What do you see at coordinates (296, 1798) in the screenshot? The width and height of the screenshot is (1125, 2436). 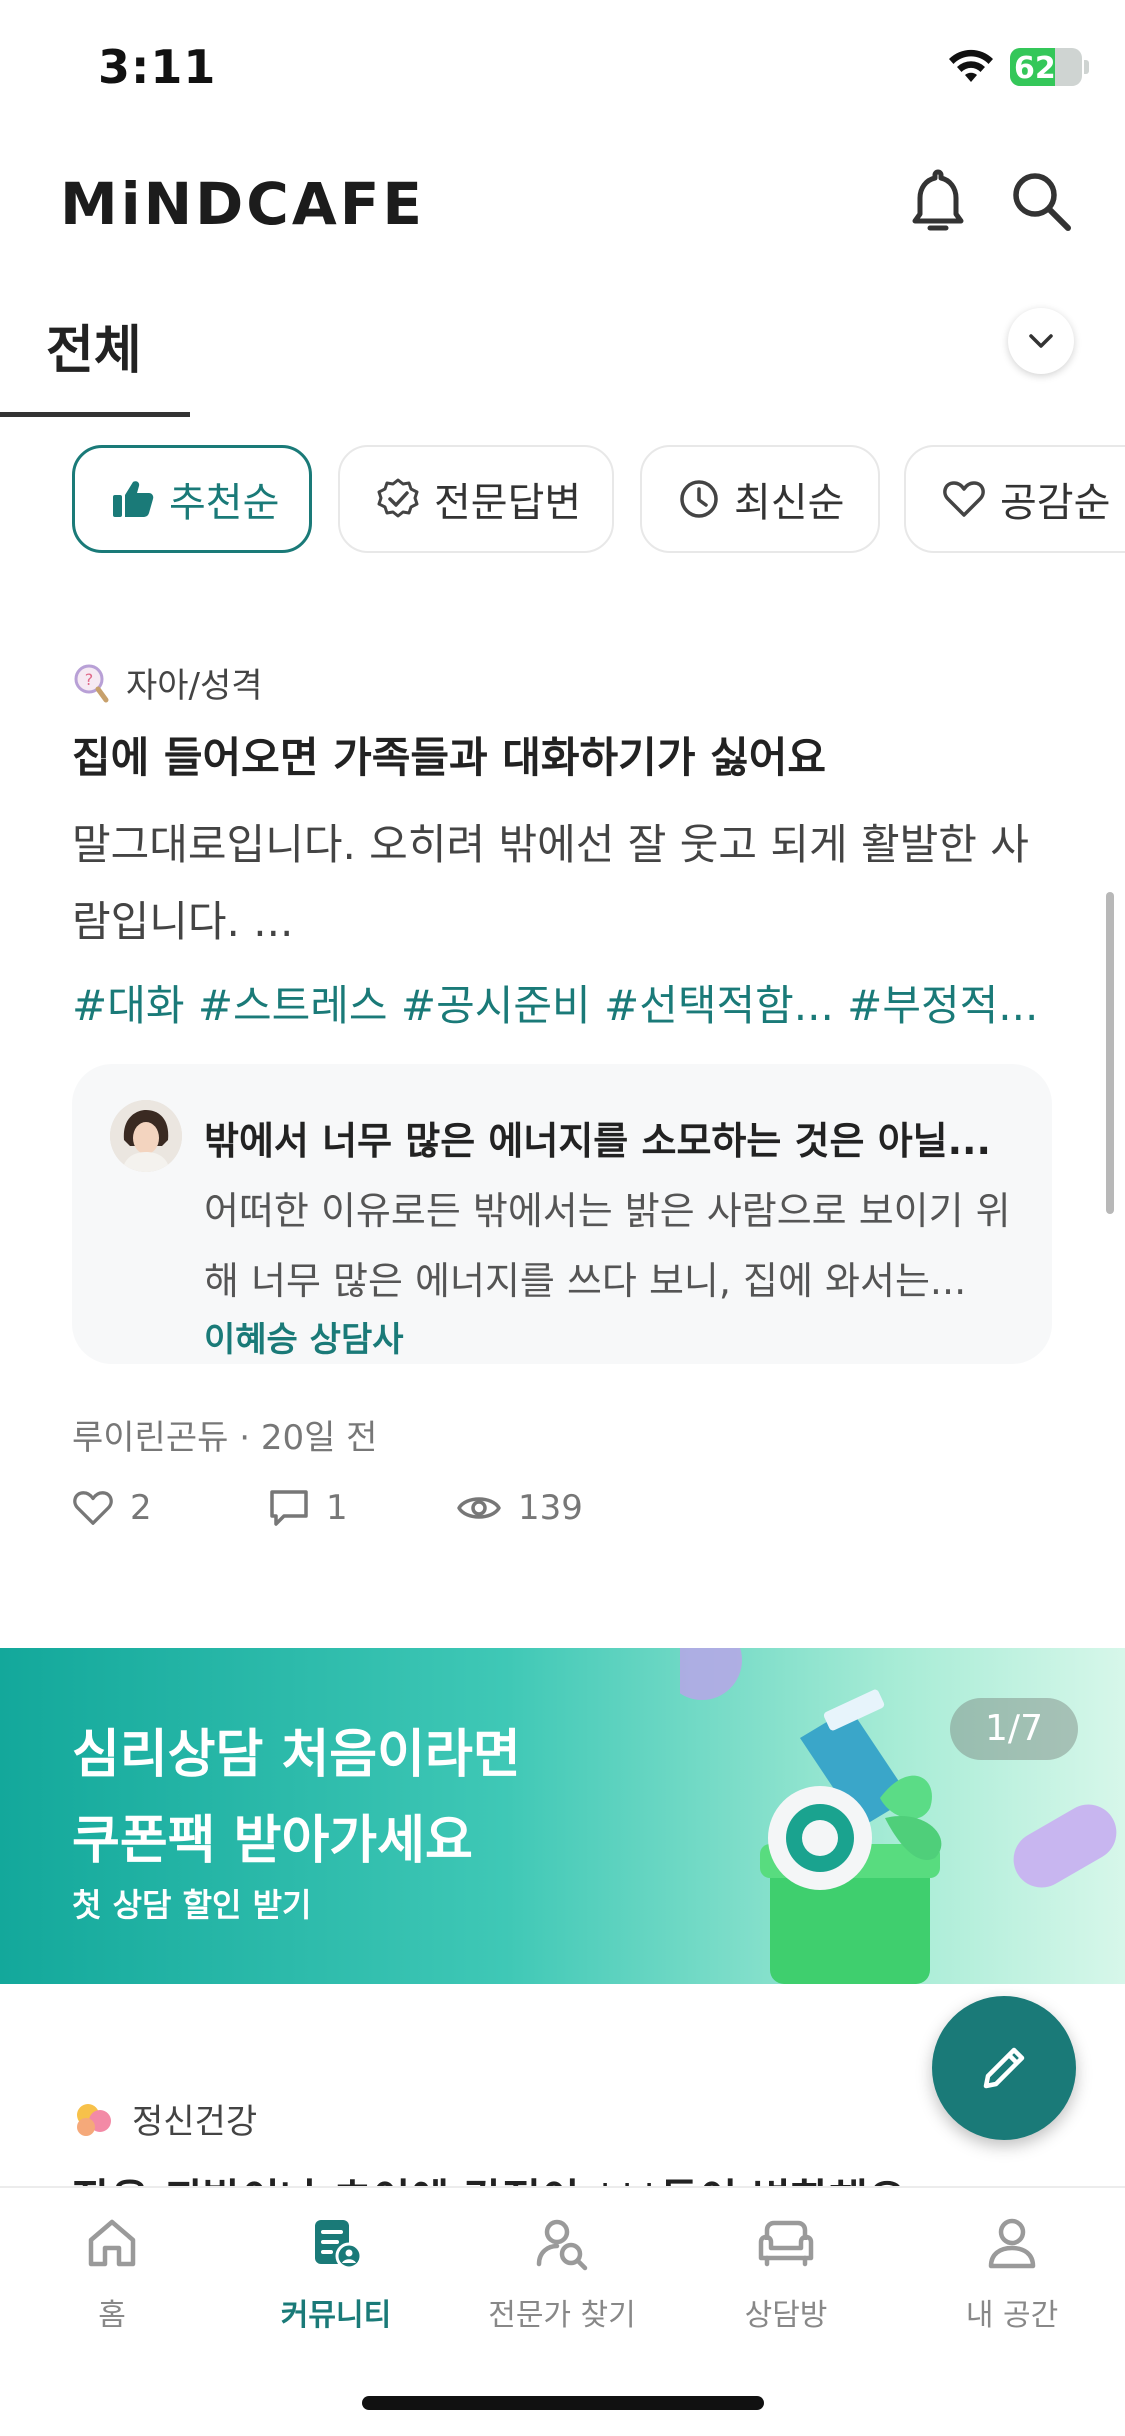 I see `banner-title: 심리상담 처음이라면 쿠폰팩 받아가세요` at bounding box center [296, 1798].